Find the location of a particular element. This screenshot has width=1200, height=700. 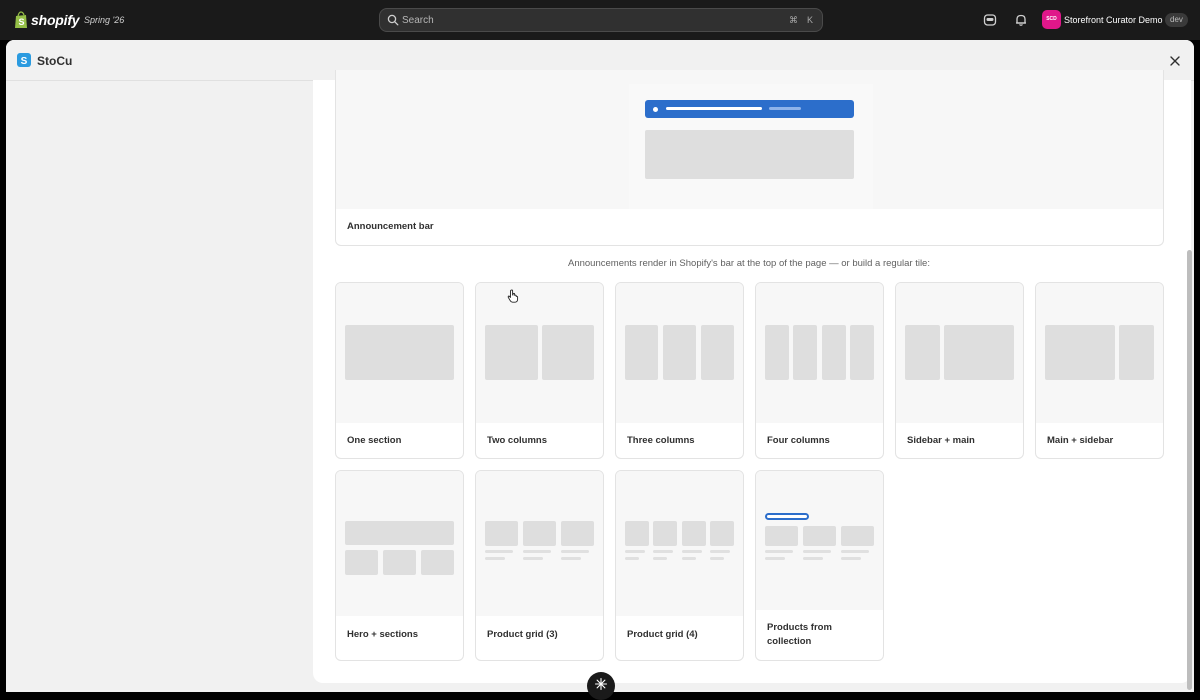

strip-line is located at coordinates (714, 108).